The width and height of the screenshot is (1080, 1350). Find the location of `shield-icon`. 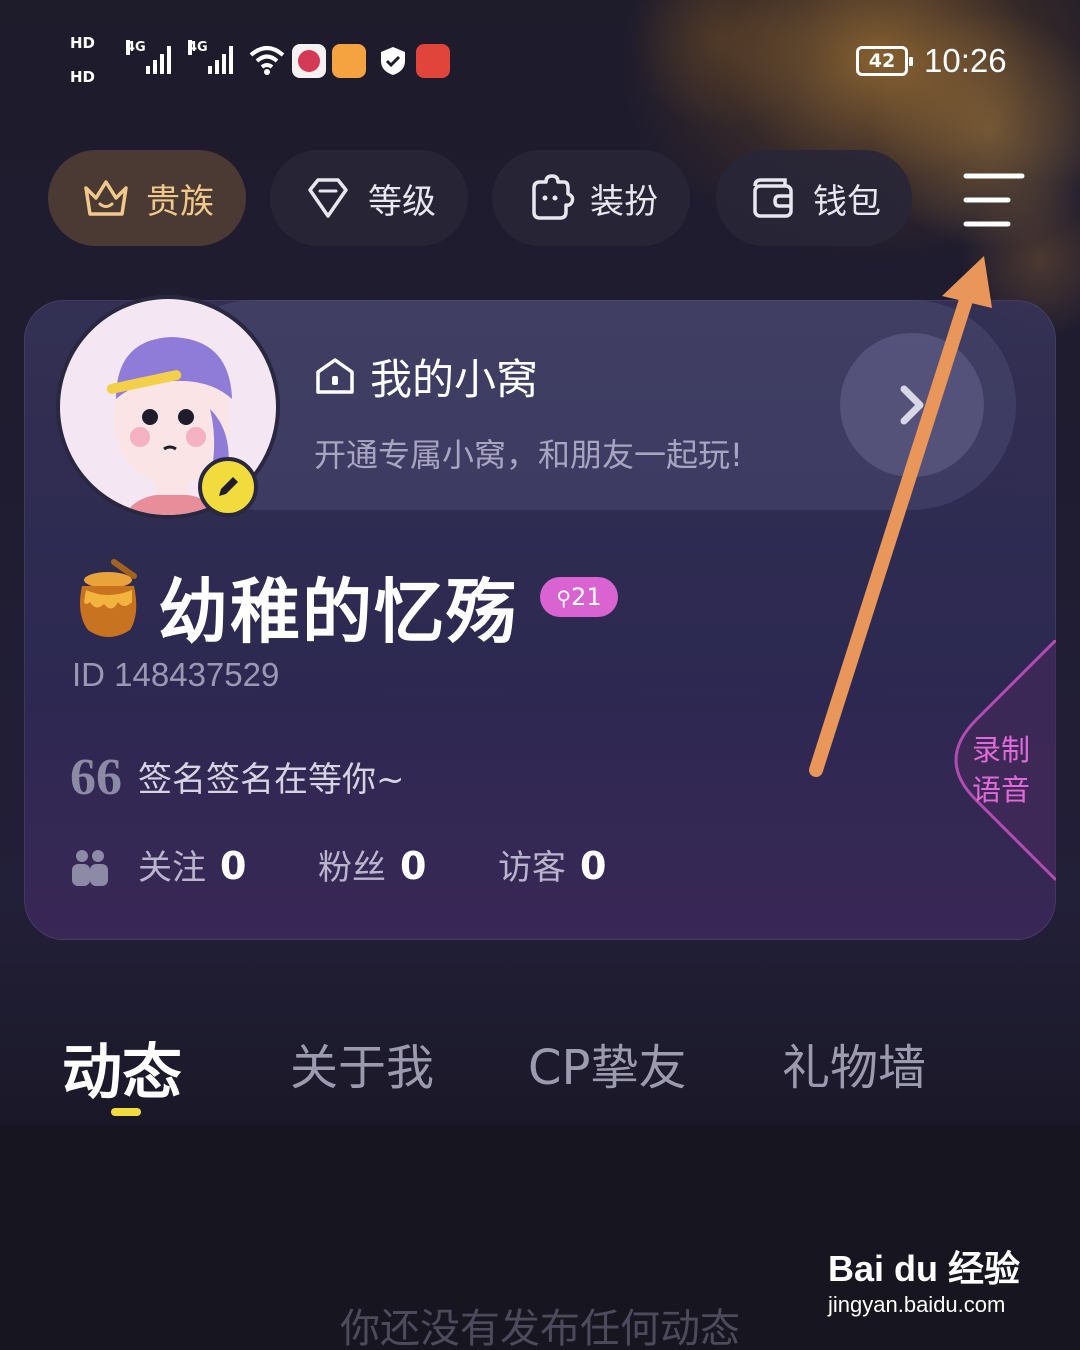

shield-icon is located at coordinates (393, 61).